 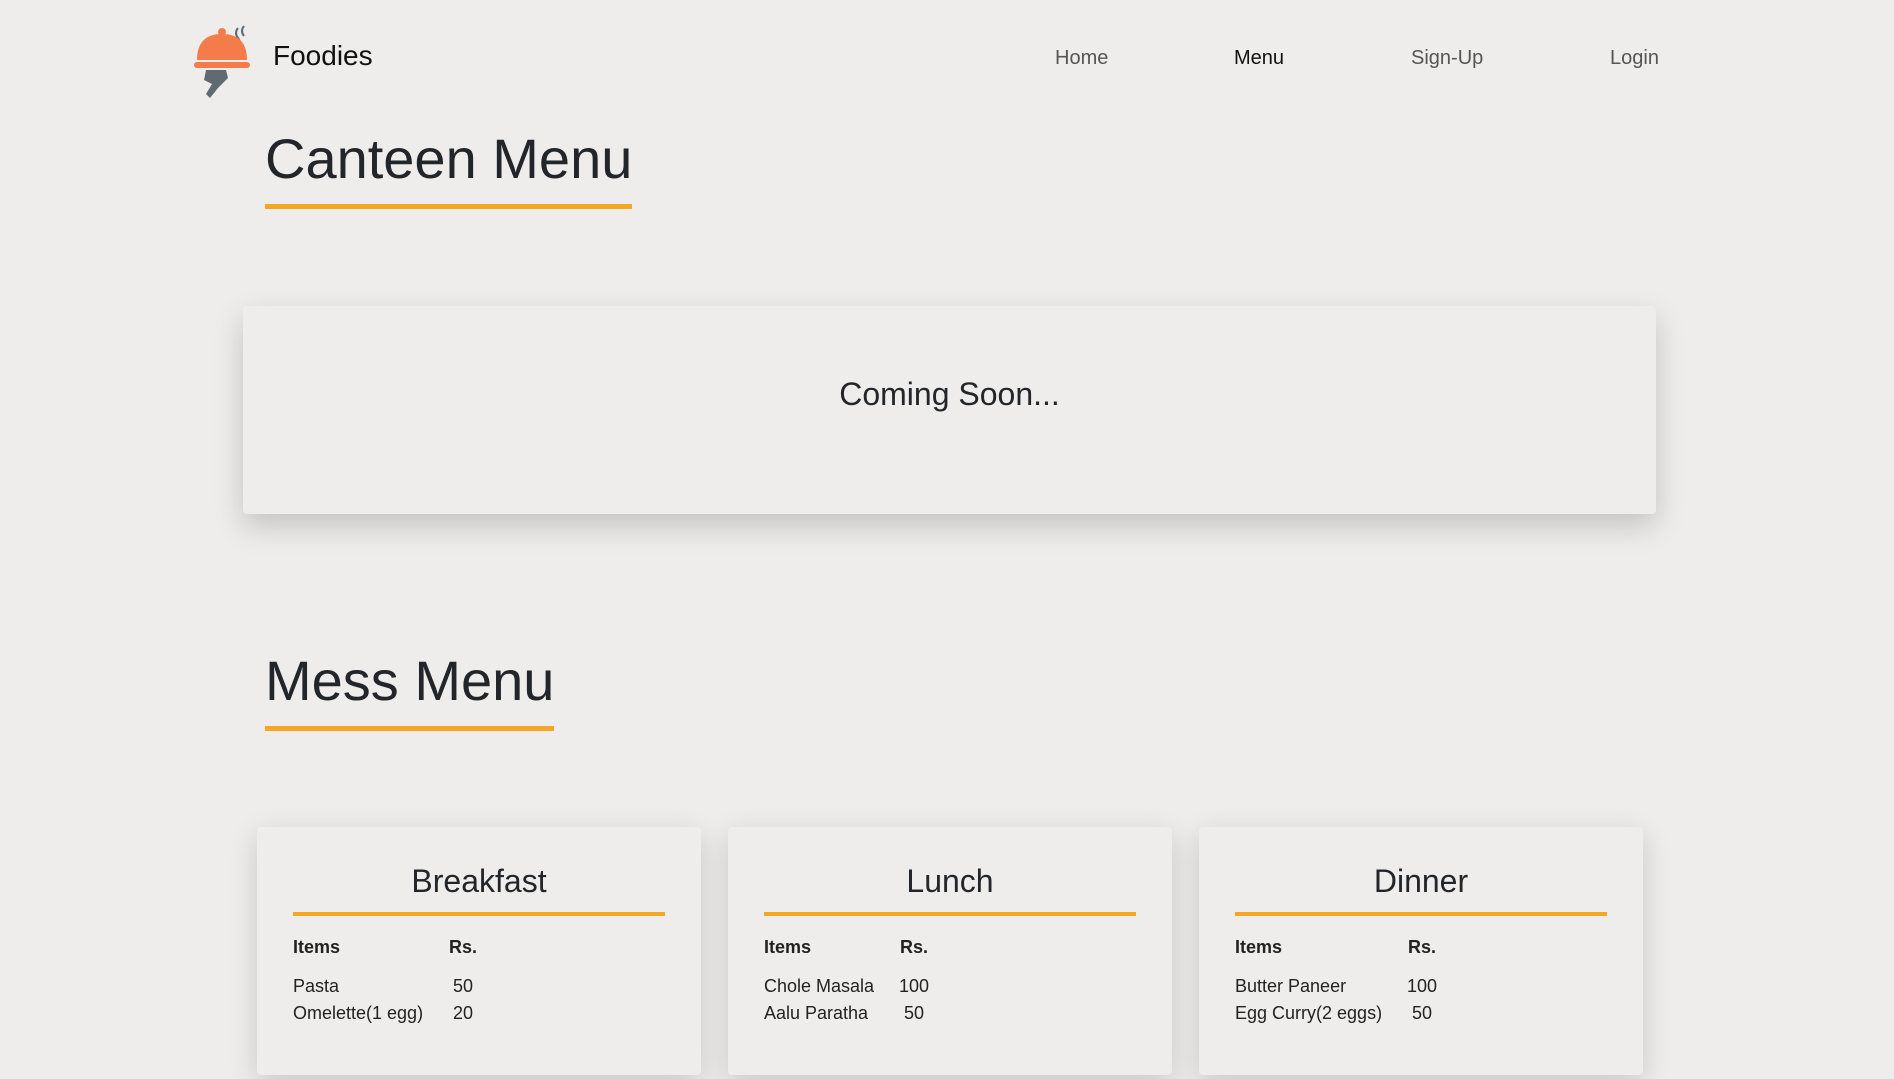 What do you see at coordinates (1259, 58) in the screenshot?
I see `nav-menu-link: Menu` at bounding box center [1259, 58].